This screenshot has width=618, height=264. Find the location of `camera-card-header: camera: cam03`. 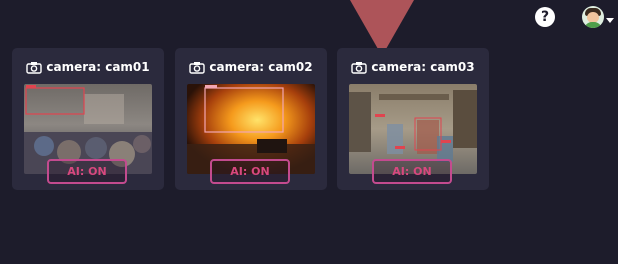

camera-card-header: camera: cam03 is located at coordinates (413, 67).